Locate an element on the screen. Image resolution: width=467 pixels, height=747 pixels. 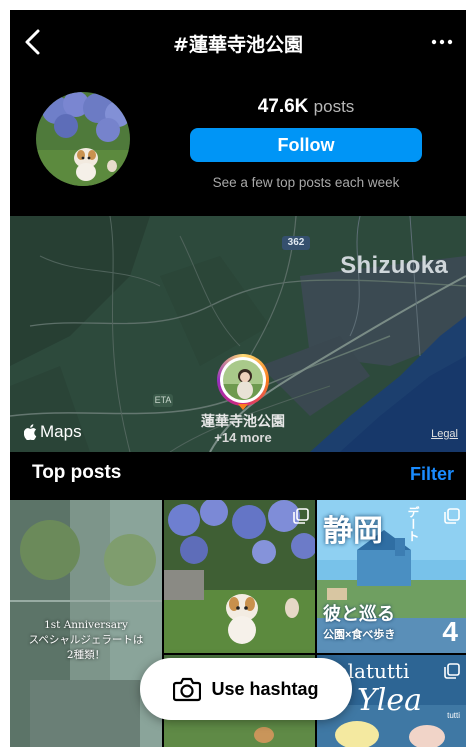
post-subtitle-overlay: 彼と巡る is located at coordinates (359, 614).